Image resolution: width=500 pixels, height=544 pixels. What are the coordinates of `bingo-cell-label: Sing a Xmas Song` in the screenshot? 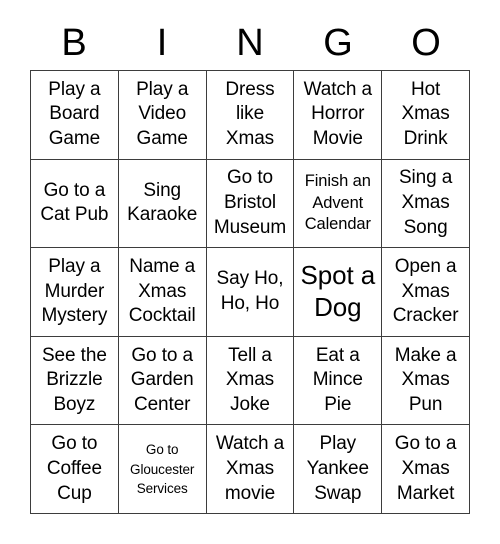 It's located at (425, 202).